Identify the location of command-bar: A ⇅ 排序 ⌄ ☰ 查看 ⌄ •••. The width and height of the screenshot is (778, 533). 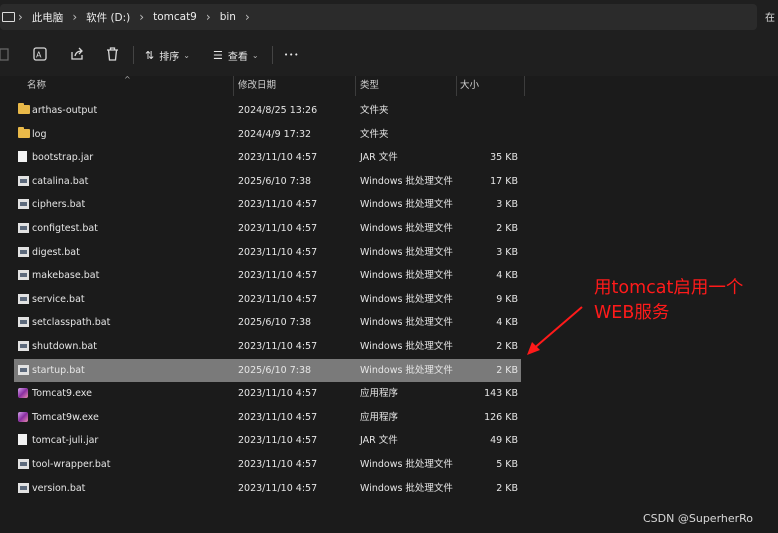
(389, 55).